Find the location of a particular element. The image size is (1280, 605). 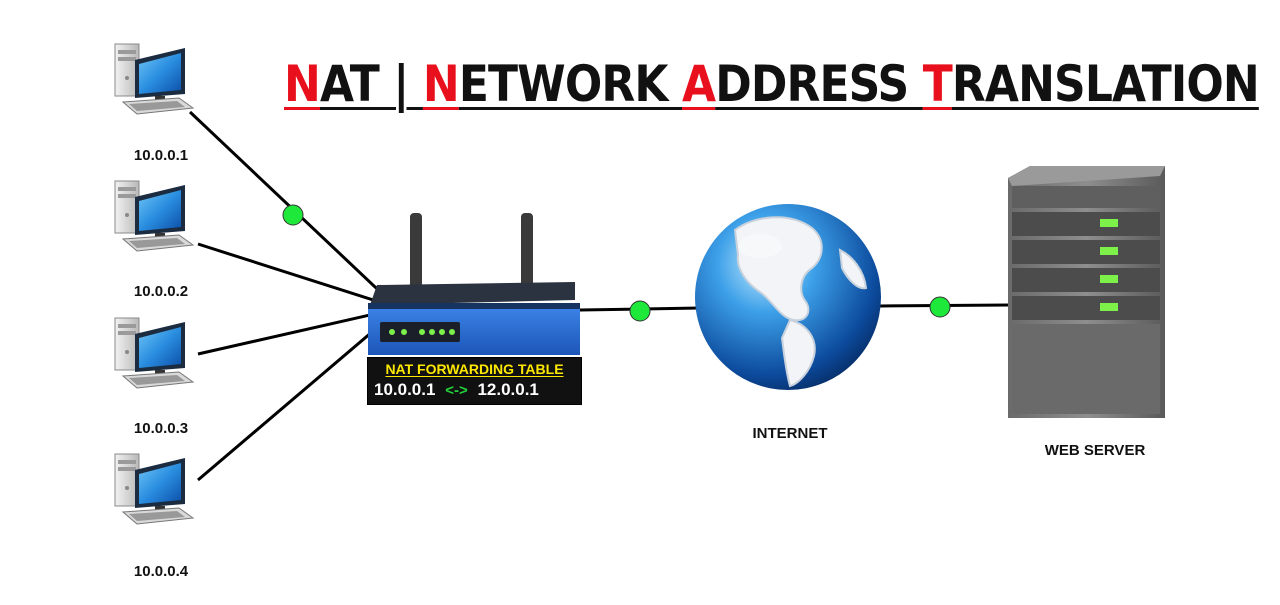

link-host-4-router is located at coordinates (295, 397).